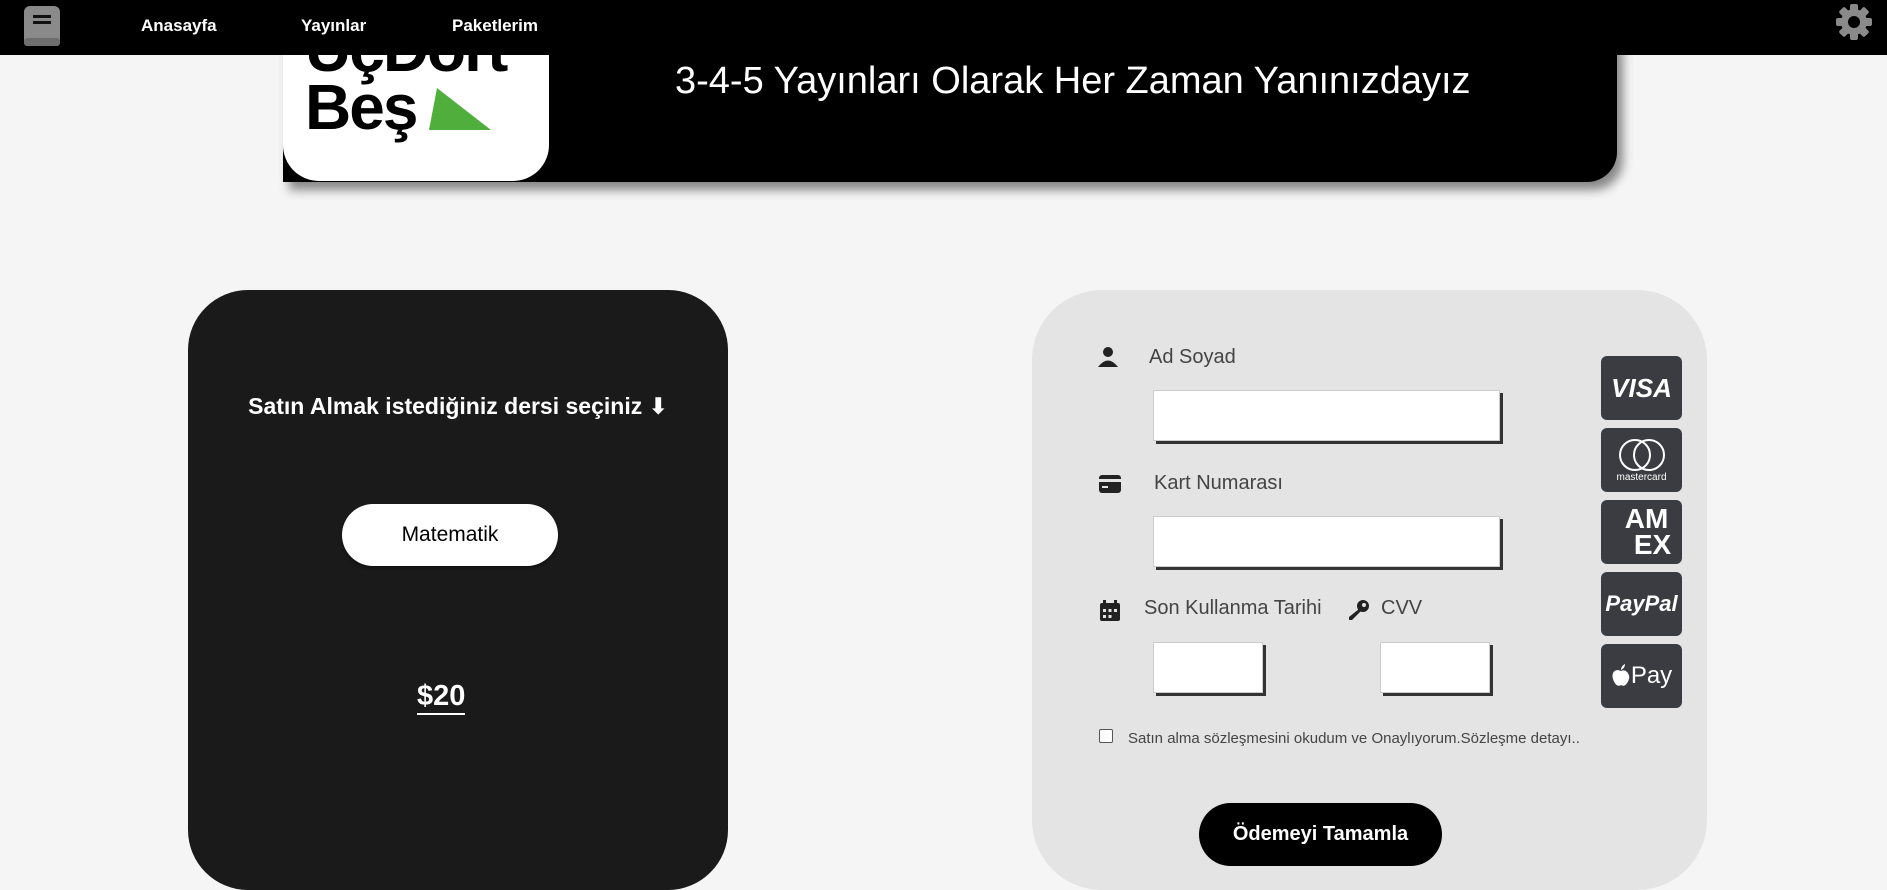 This screenshot has height=890, width=1887. What do you see at coordinates (495, 26) in the screenshot?
I see `nav-link-packages: Paketlerim` at bounding box center [495, 26].